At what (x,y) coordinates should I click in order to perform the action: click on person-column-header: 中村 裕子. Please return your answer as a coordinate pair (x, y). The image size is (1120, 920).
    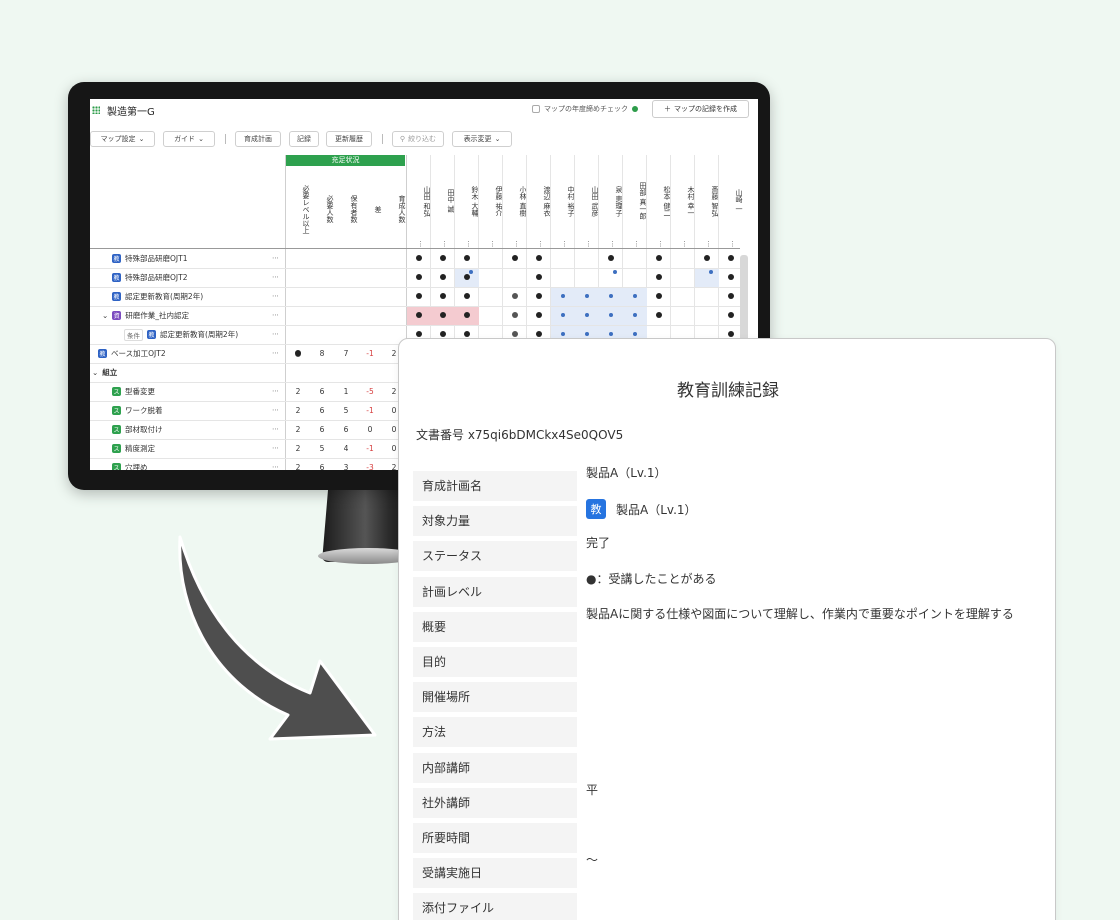
    Looking at the image, I should click on (563, 200).